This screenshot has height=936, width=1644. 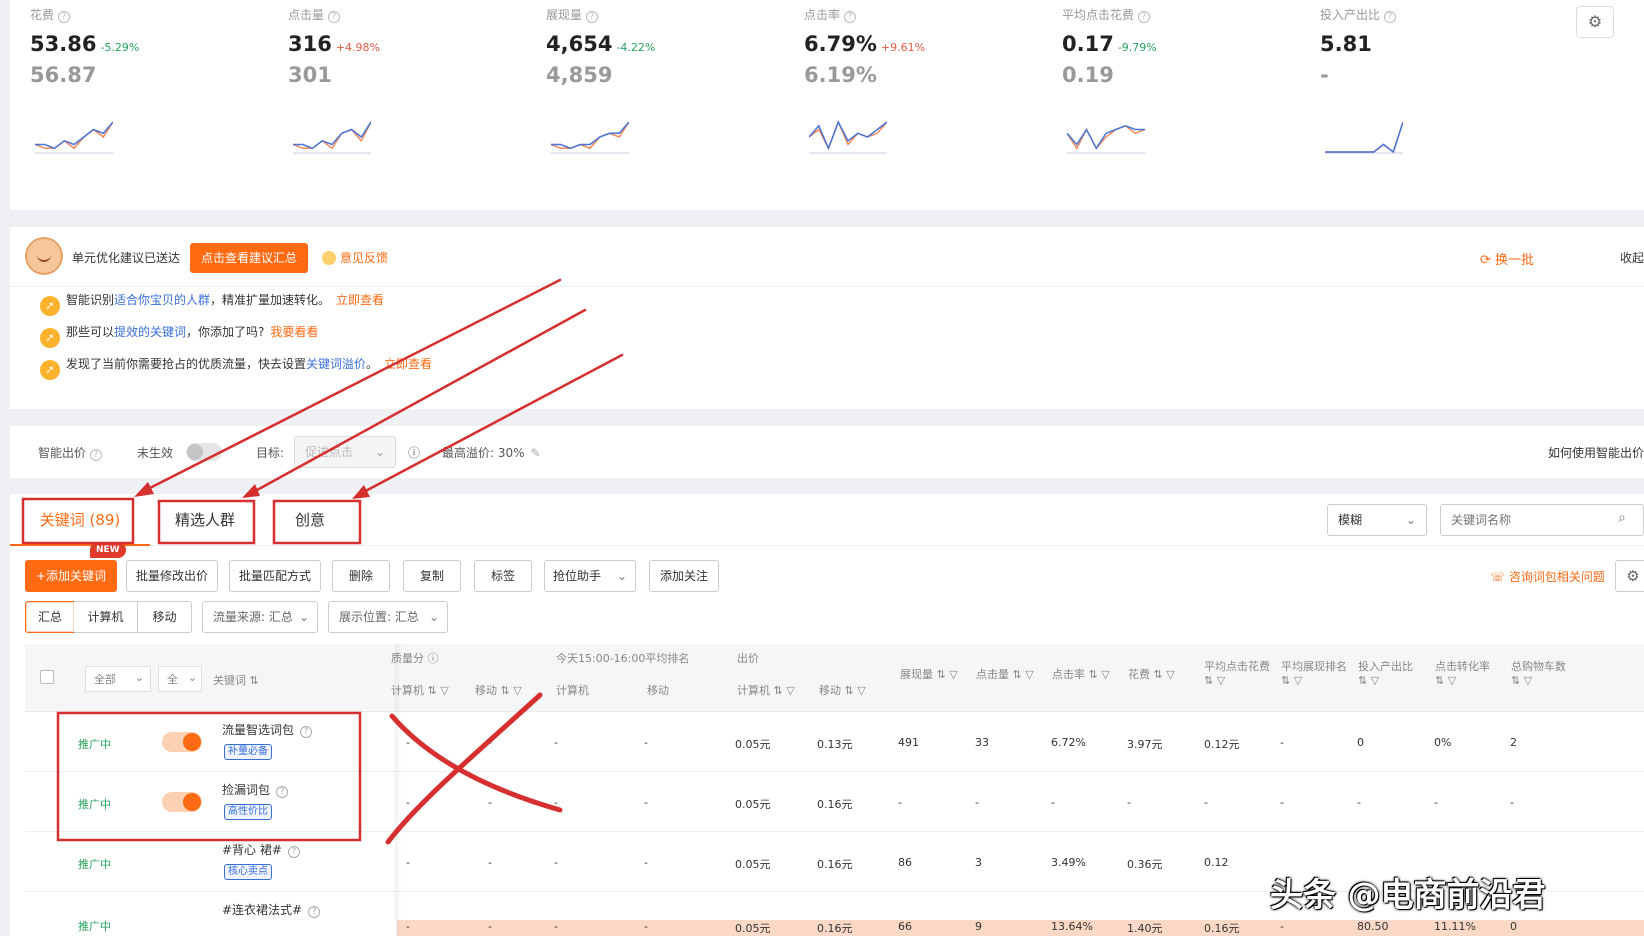 I want to click on metric-cost: 花费? 53.86 -5.29% 56.87, so click(x=140, y=100).